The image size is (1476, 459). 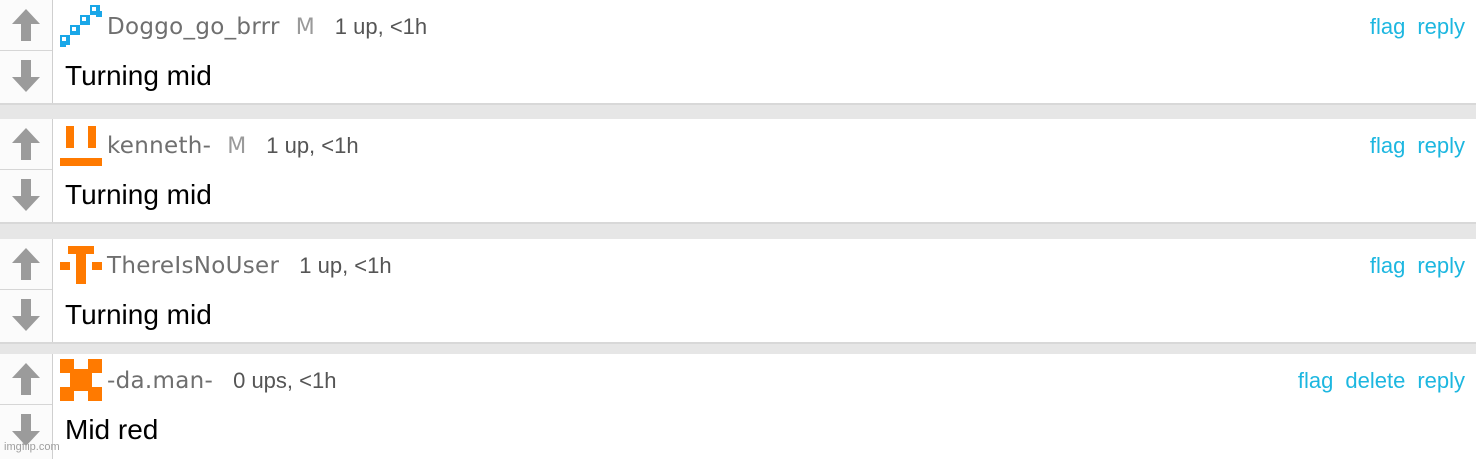 What do you see at coordinates (193, 266) in the screenshot?
I see `username-link: ThereIsNoUser` at bounding box center [193, 266].